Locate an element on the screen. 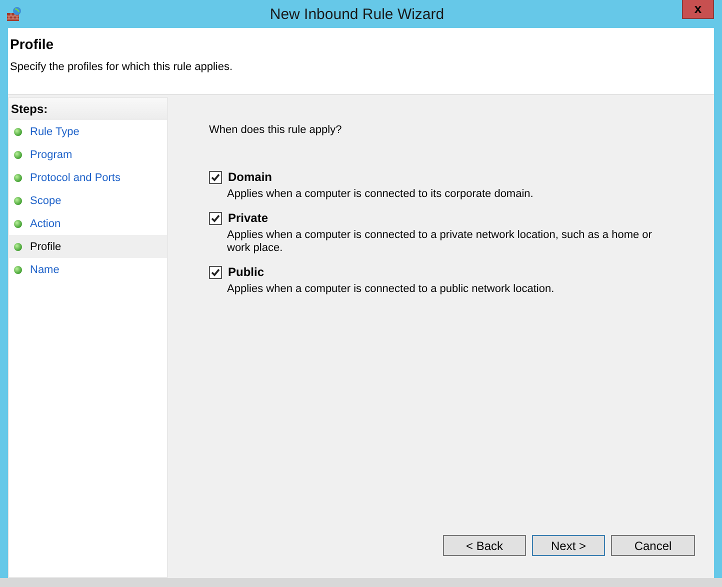  back-button: < Back is located at coordinates (484, 545).